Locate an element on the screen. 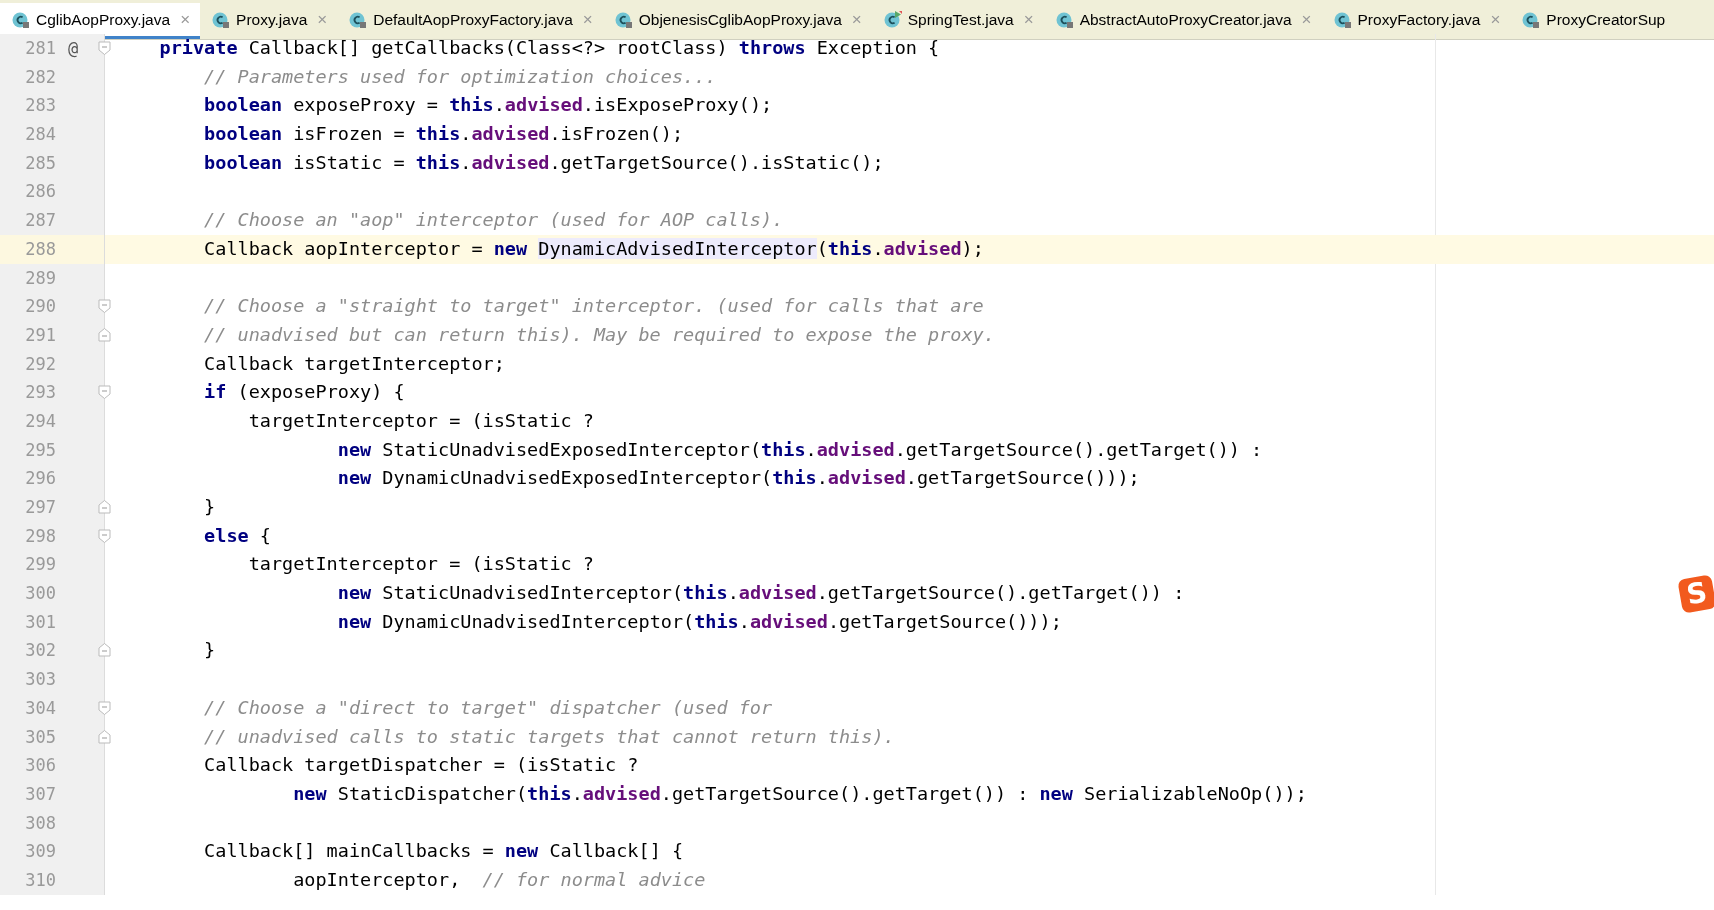  code-line: new StaticUnadvisedExposedInterceptor(this.advised.getTargetSource().getTarget()) : is located at coordinates (799, 449).